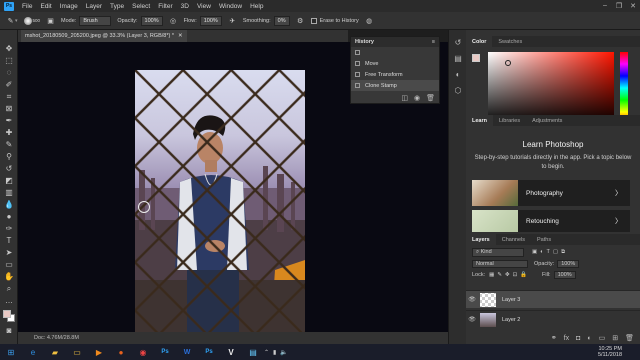  Describe the element at coordinates (173, 20) in the screenshot. I see `pressure-opacity-icon: ◎` at that location.